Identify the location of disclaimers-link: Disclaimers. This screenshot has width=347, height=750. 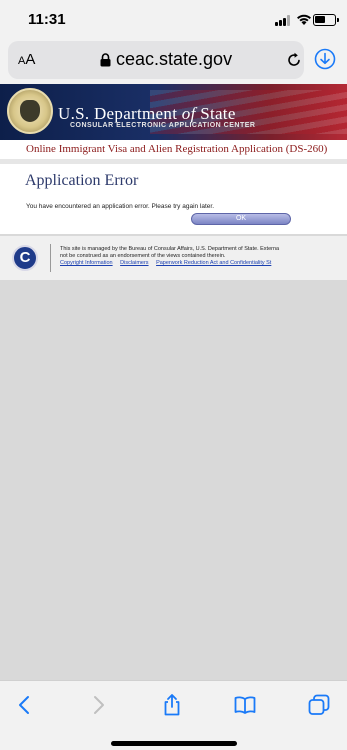
(134, 263).